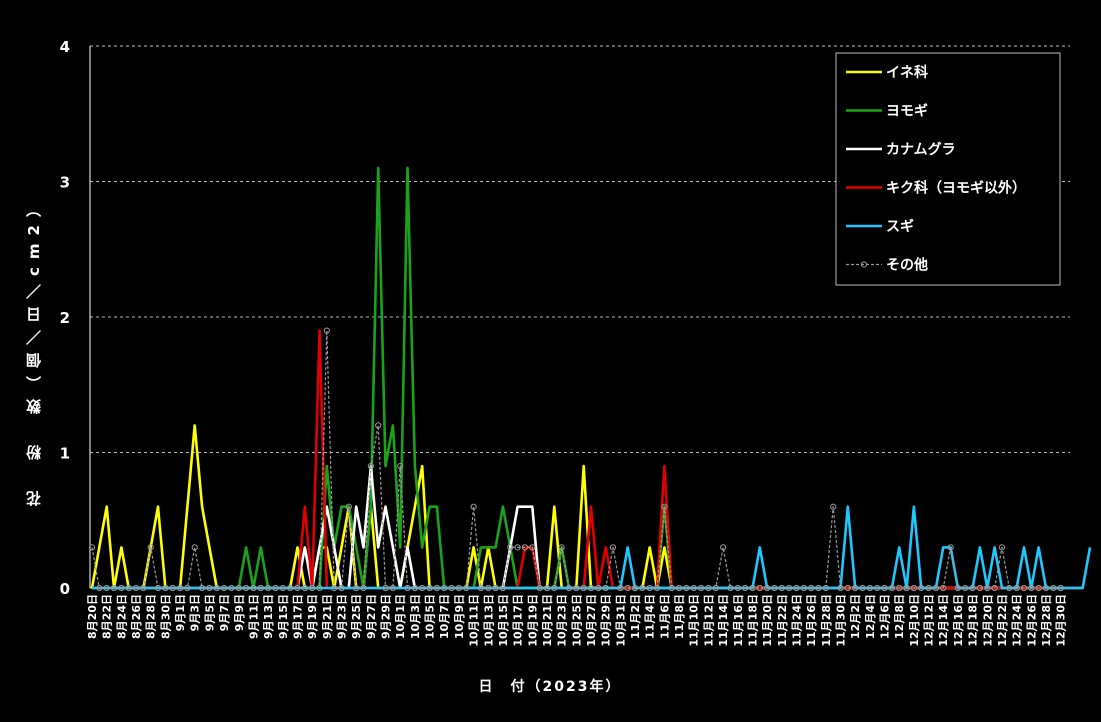 This screenshot has height=722, width=1101. What do you see at coordinates (136, 616) in the screenshot?
I see `x-tick-label: 8月26日` at bounding box center [136, 616].